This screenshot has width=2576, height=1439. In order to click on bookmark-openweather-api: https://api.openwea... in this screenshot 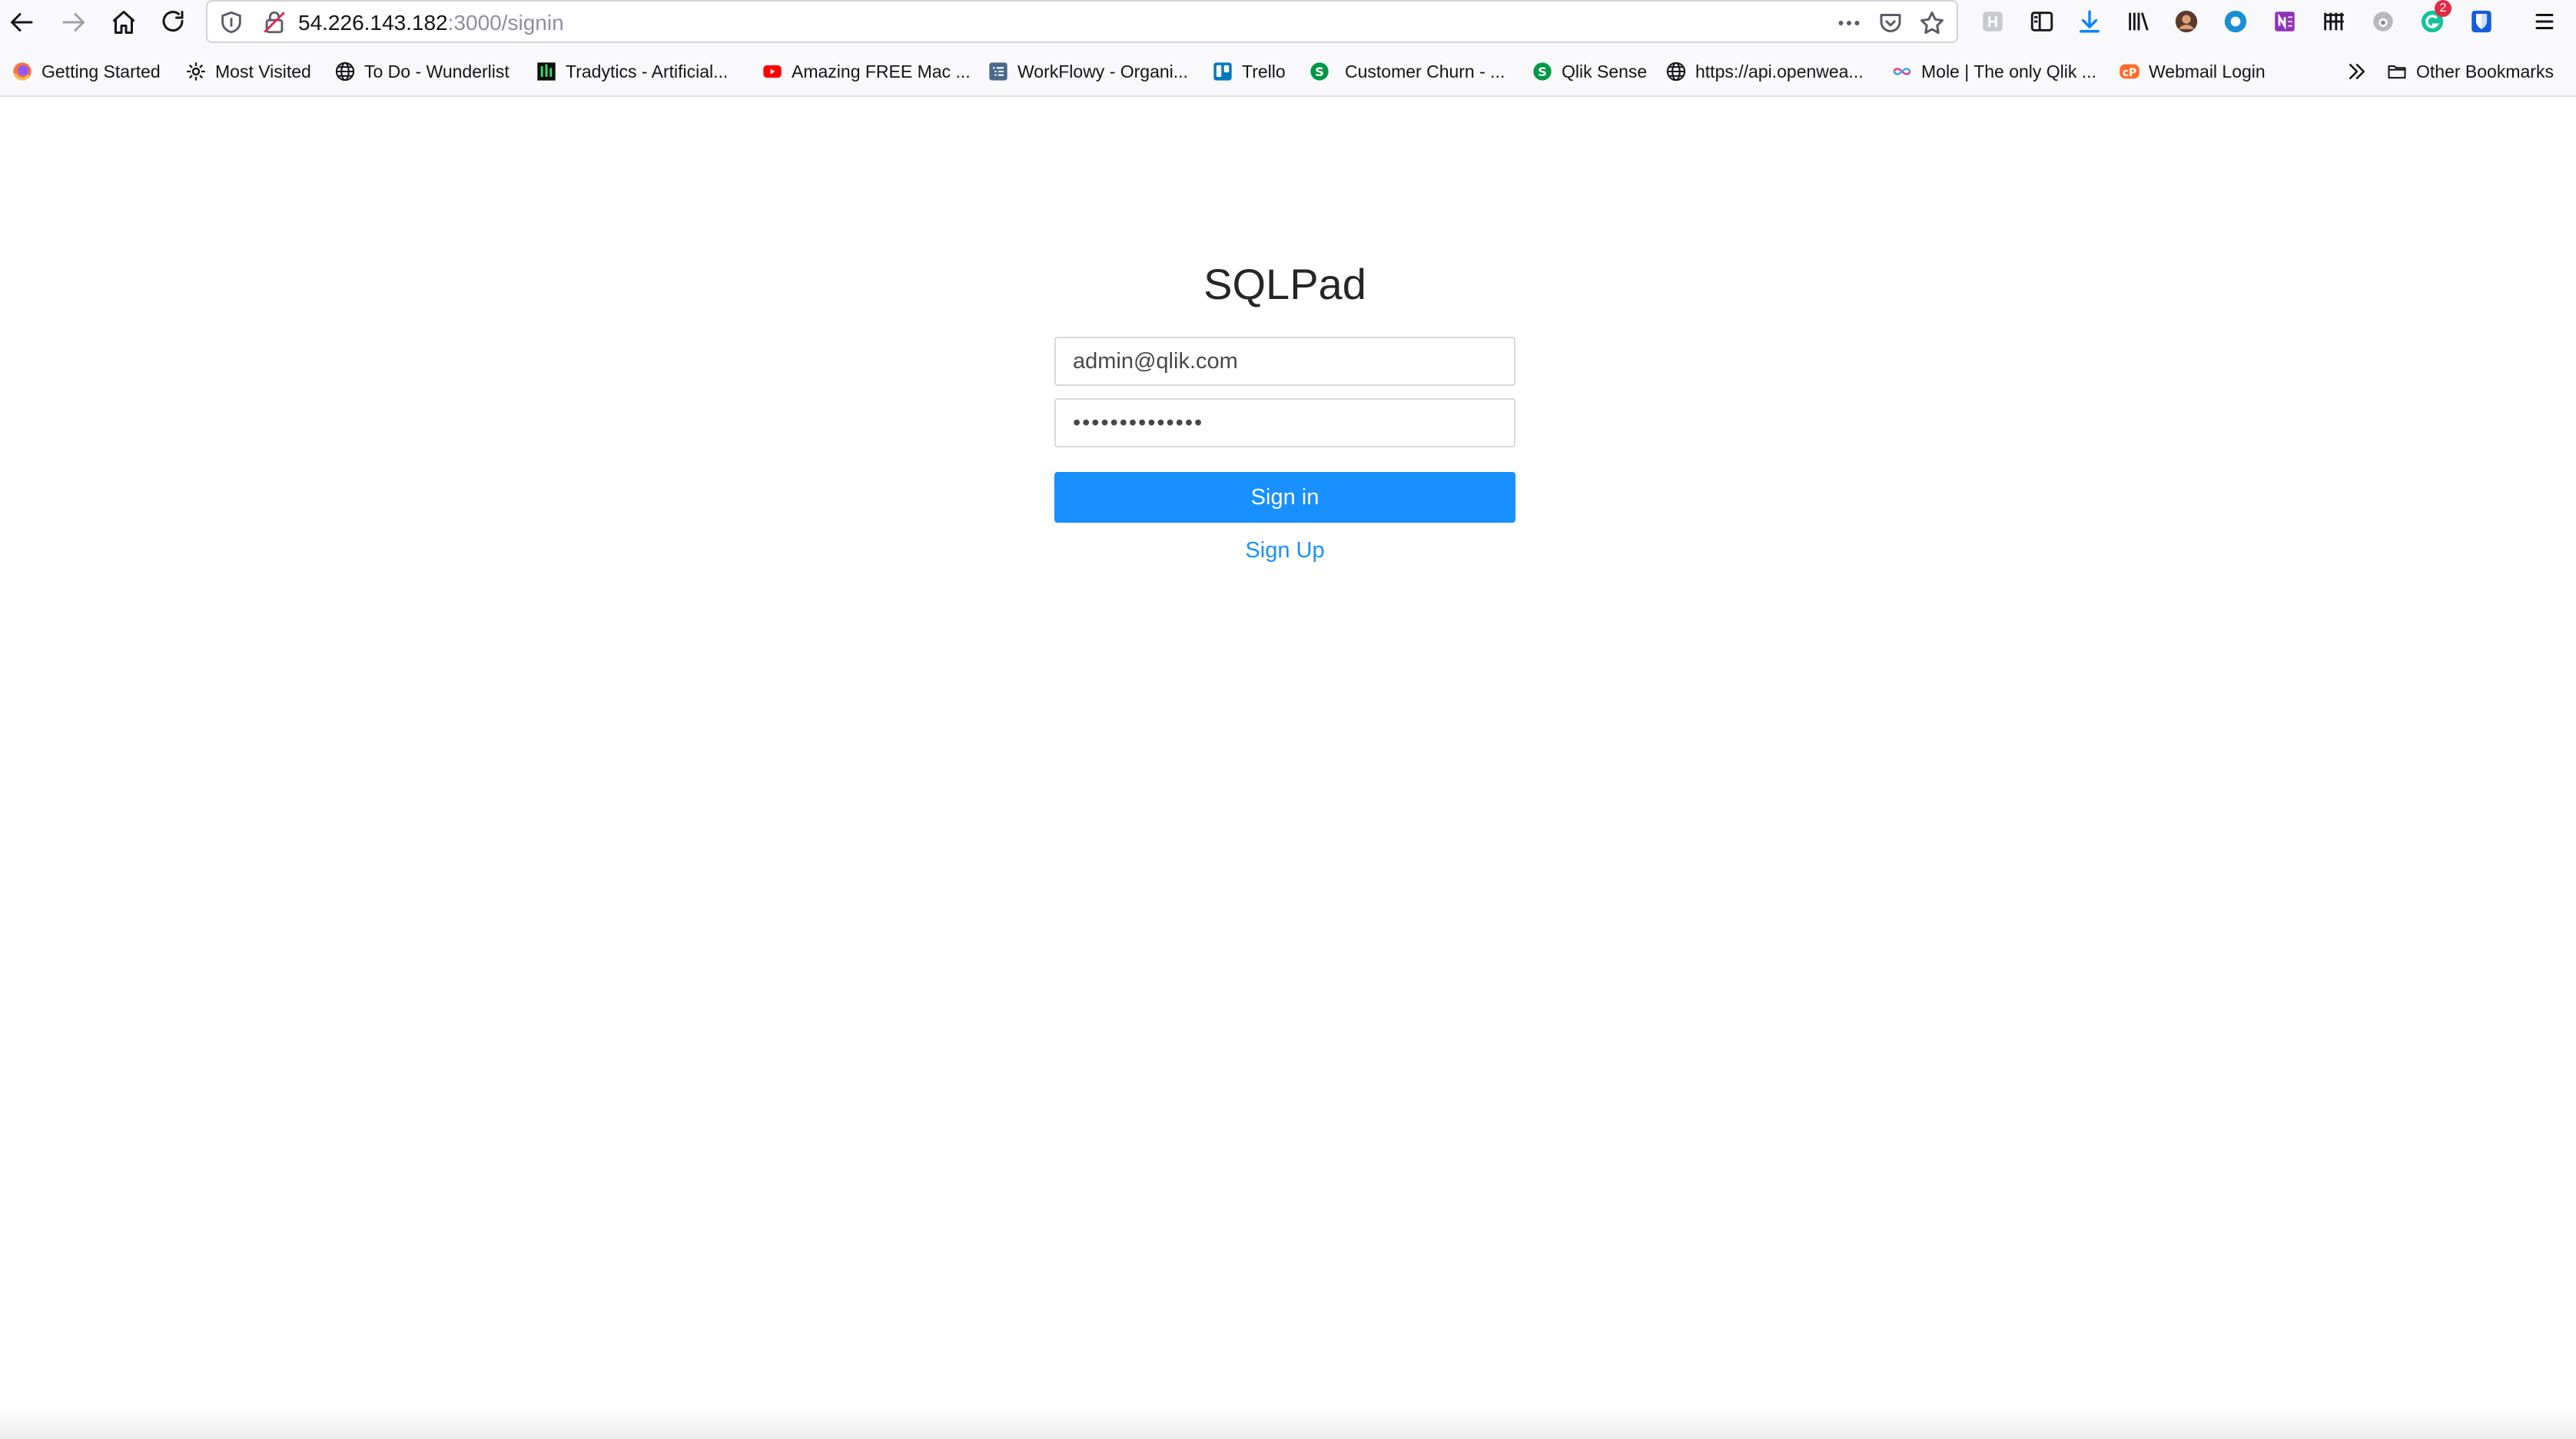, I will do `click(1764, 71)`.